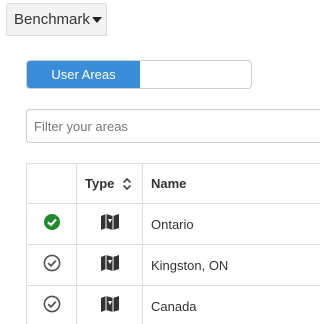  Describe the element at coordinates (52, 183) in the screenshot. I see `header-select-column` at that location.